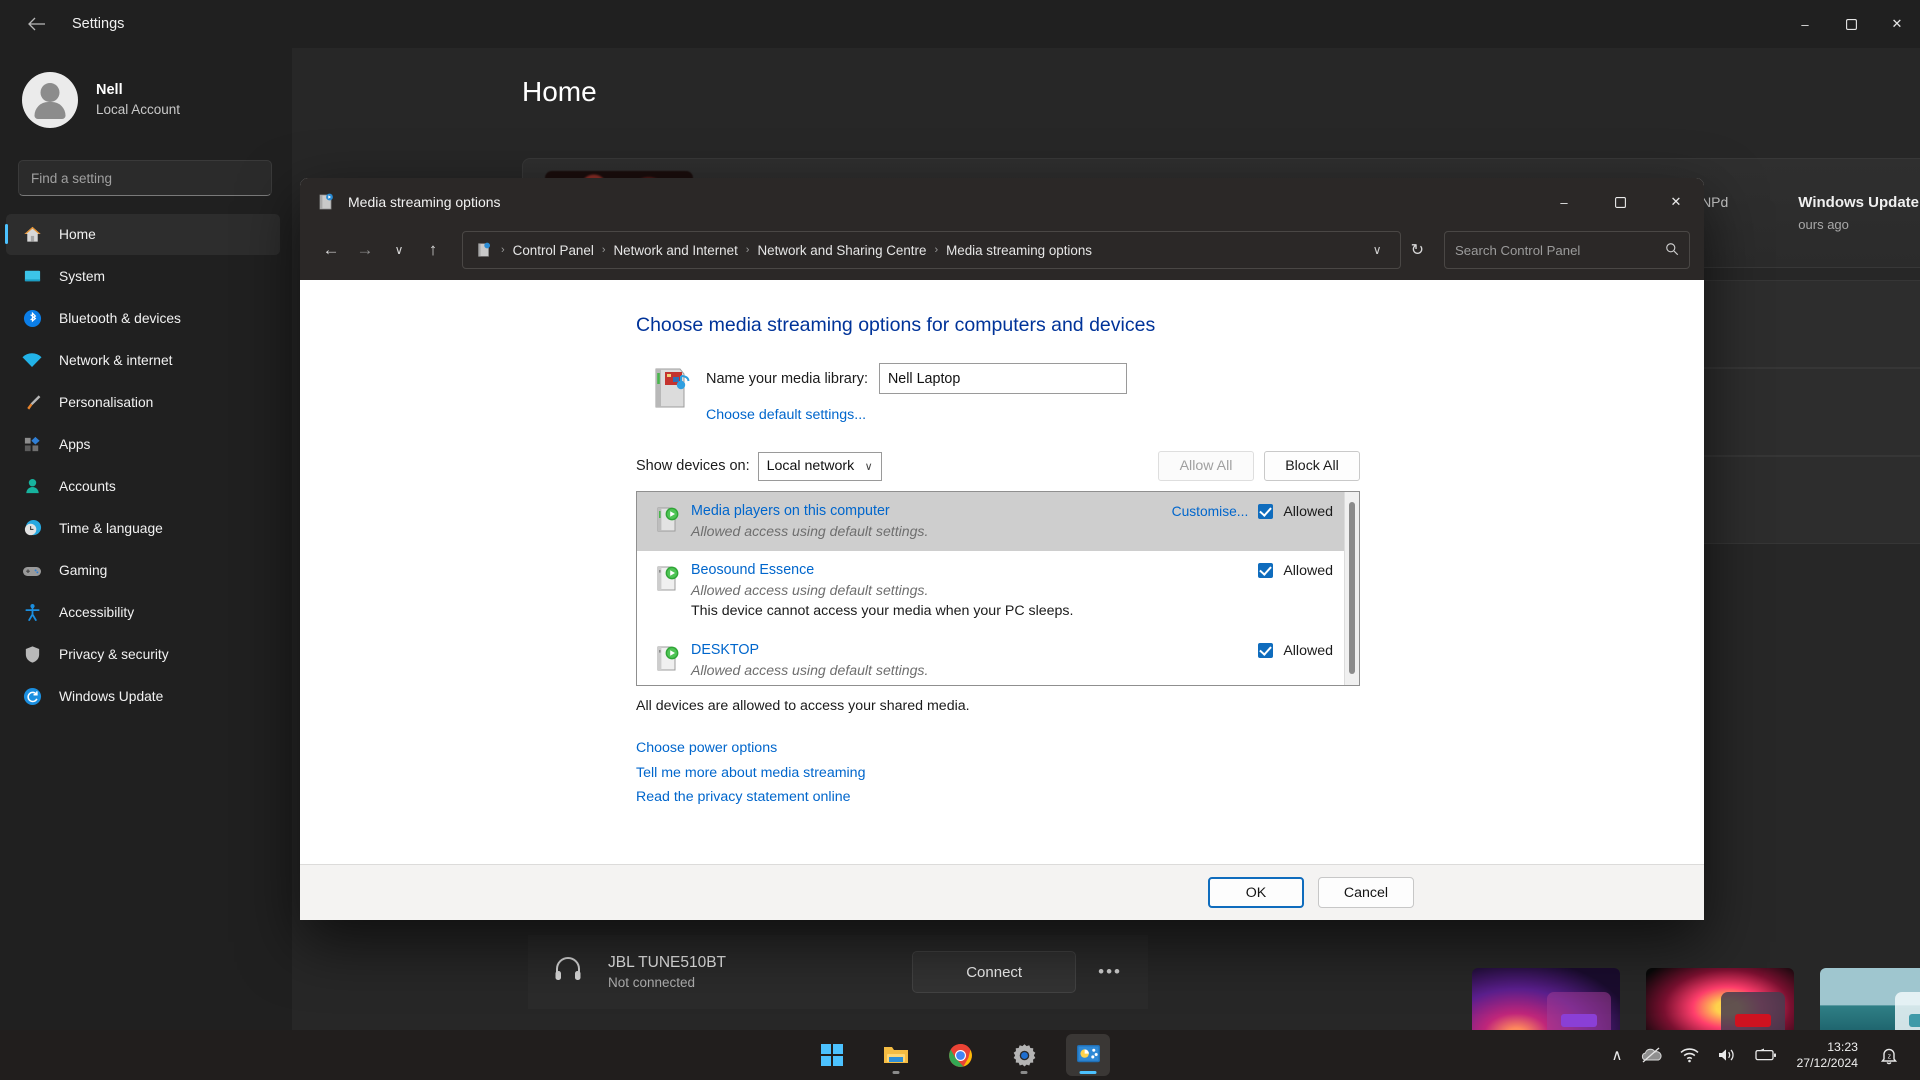 This screenshot has width=1920, height=1080. I want to click on device-list-scrollbar, so click(1351, 588).